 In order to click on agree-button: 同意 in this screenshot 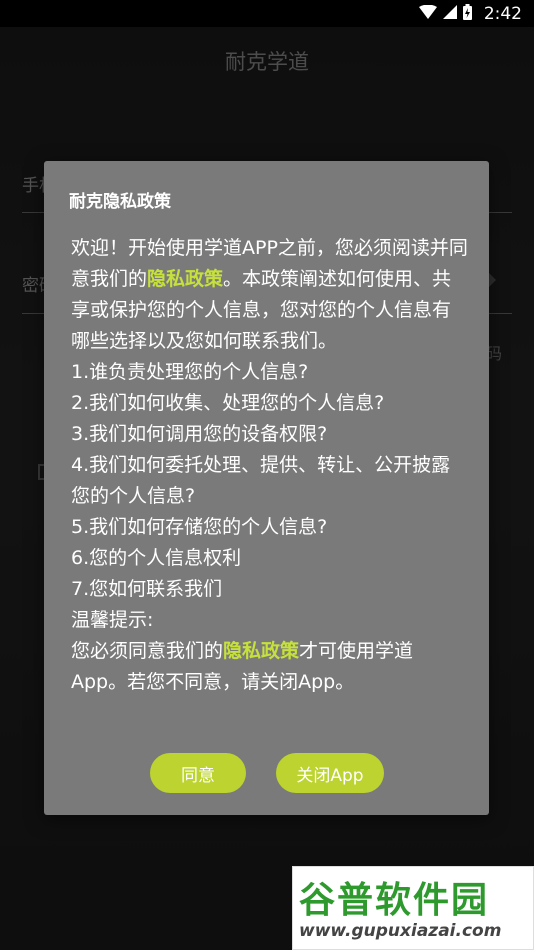, I will do `click(198, 773)`.